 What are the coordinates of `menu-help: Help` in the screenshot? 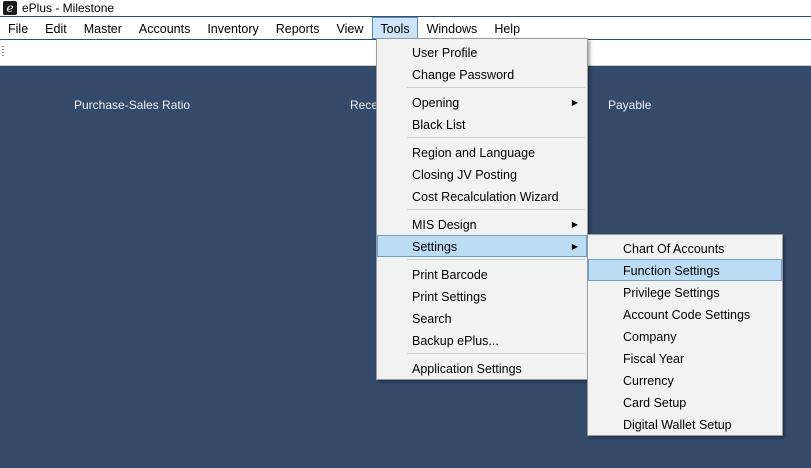 It's located at (507, 28).